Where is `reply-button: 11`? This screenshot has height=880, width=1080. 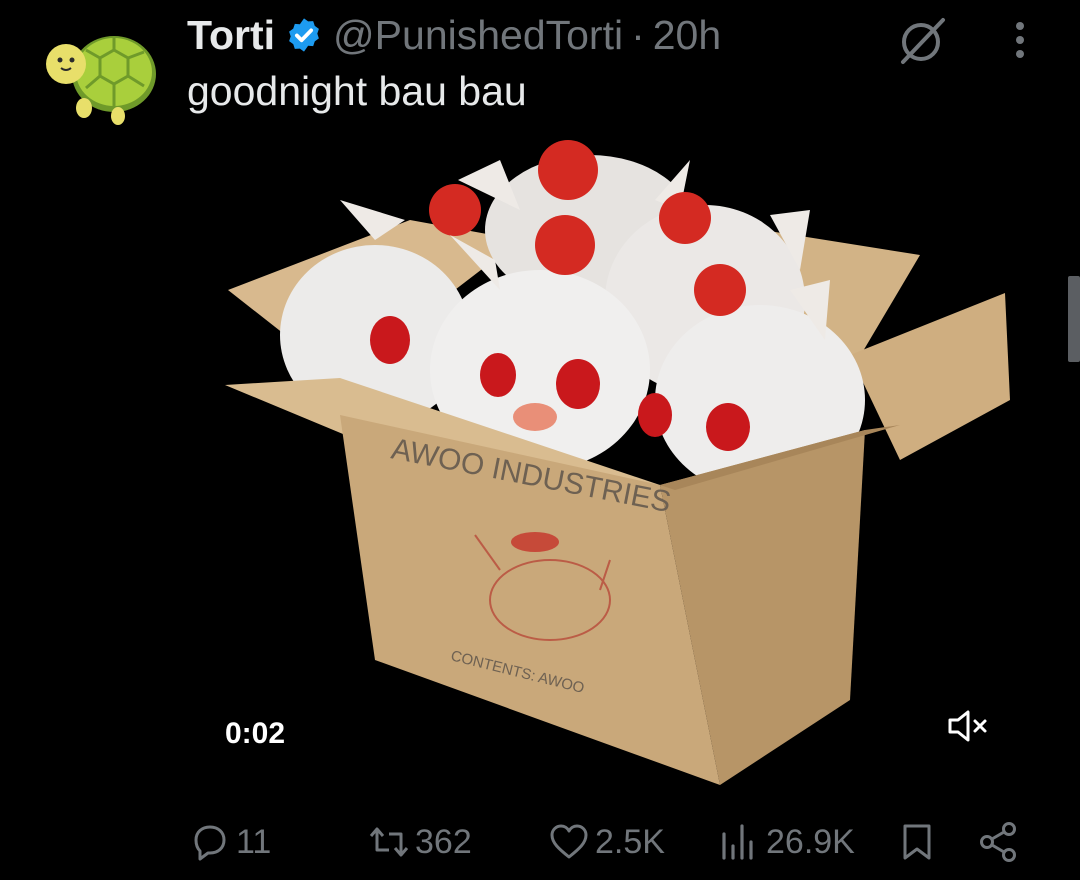 reply-button: 11 is located at coordinates (229, 842).